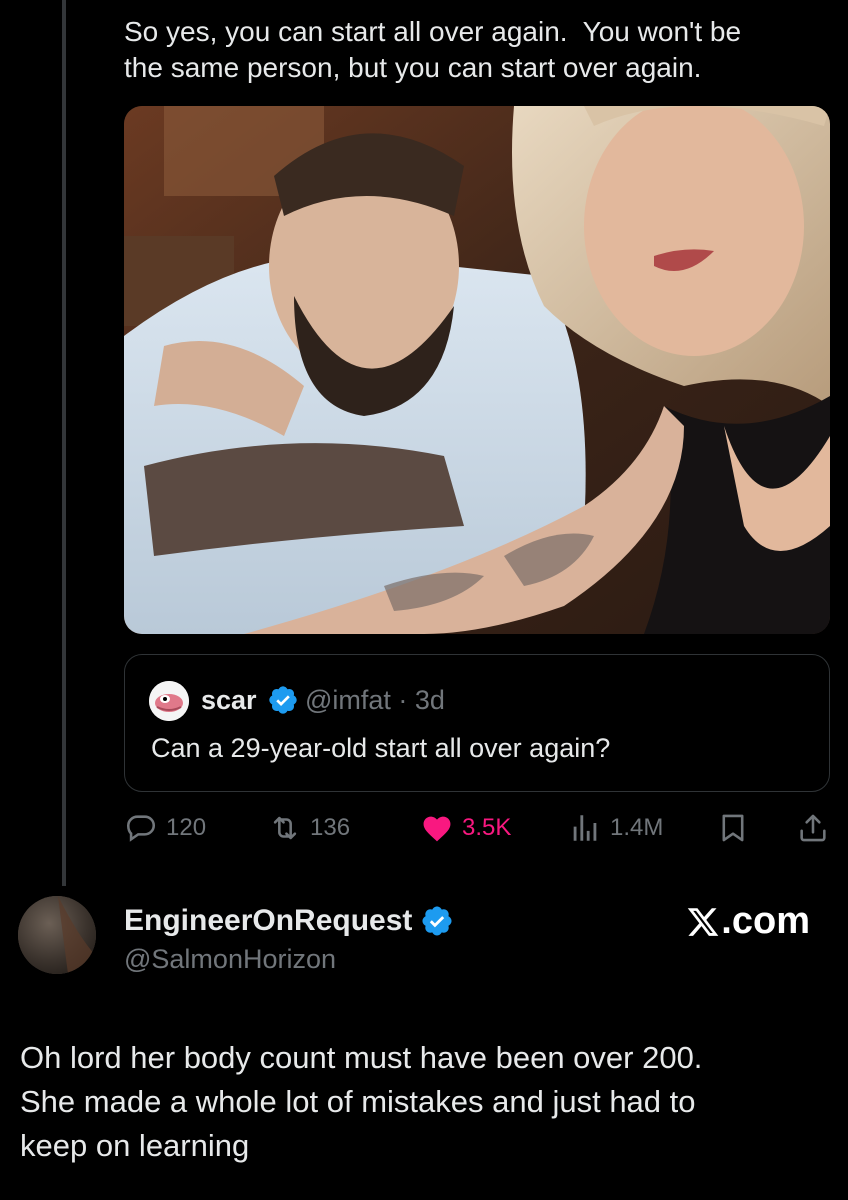  I want to click on quoted-user-name: scar, so click(229, 700).